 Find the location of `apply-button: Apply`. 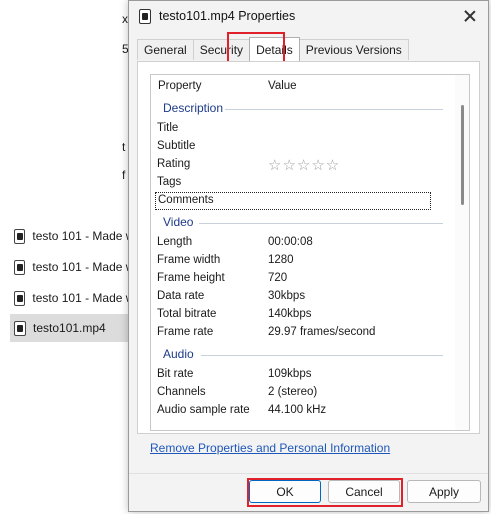

apply-button: Apply is located at coordinates (444, 491).